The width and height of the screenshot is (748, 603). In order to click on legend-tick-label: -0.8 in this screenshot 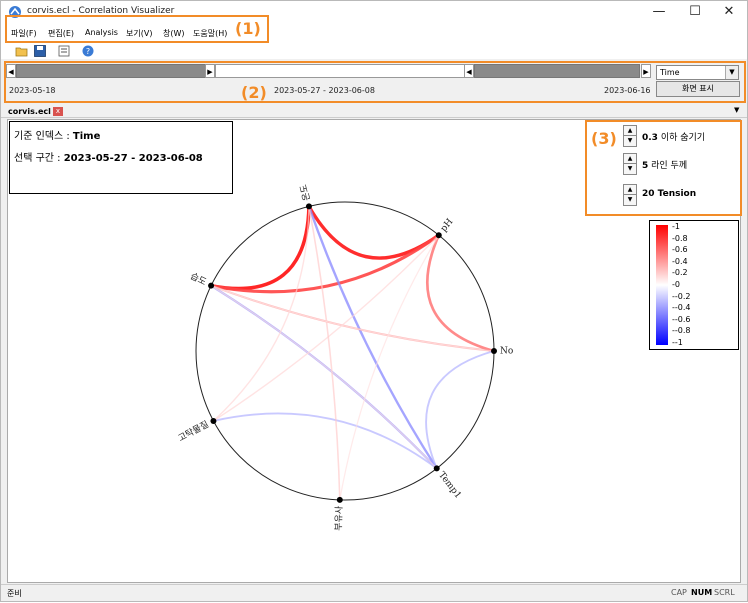, I will do `click(680, 238)`.